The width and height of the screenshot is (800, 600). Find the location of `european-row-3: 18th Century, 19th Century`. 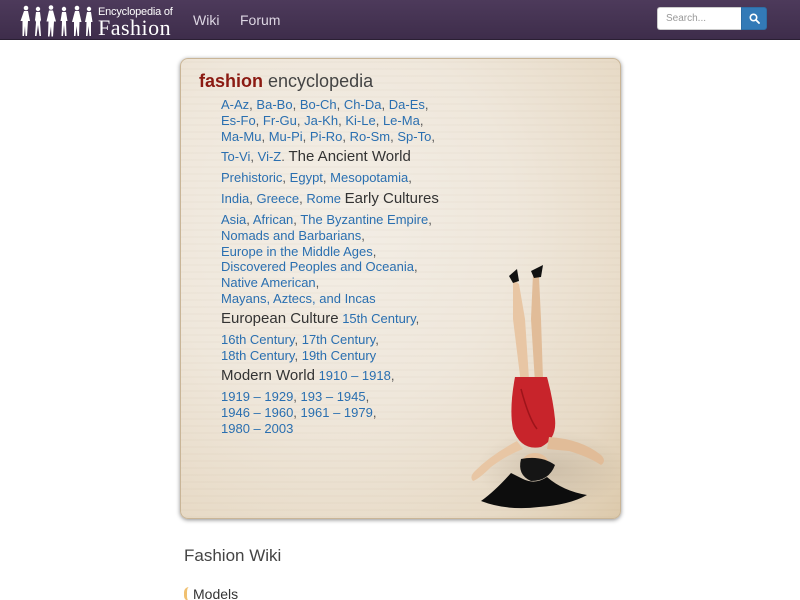

european-row-3: 18th Century, 19th Century is located at coordinates (299, 355).